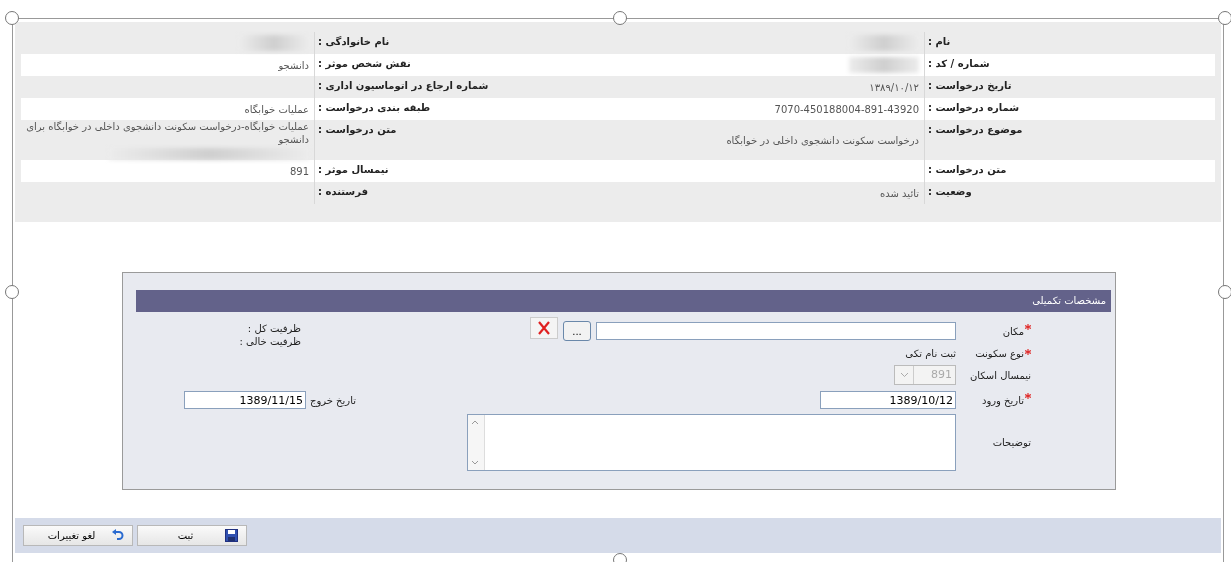 This screenshot has width=1231, height=562. What do you see at coordinates (959, 63) in the screenshot?
I see `info-label: شماره / کد :` at bounding box center [959, 63].